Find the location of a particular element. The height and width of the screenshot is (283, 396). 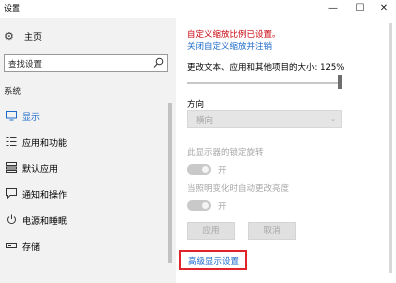

sidebar-scrollbar is located at coordinates (170, 183).